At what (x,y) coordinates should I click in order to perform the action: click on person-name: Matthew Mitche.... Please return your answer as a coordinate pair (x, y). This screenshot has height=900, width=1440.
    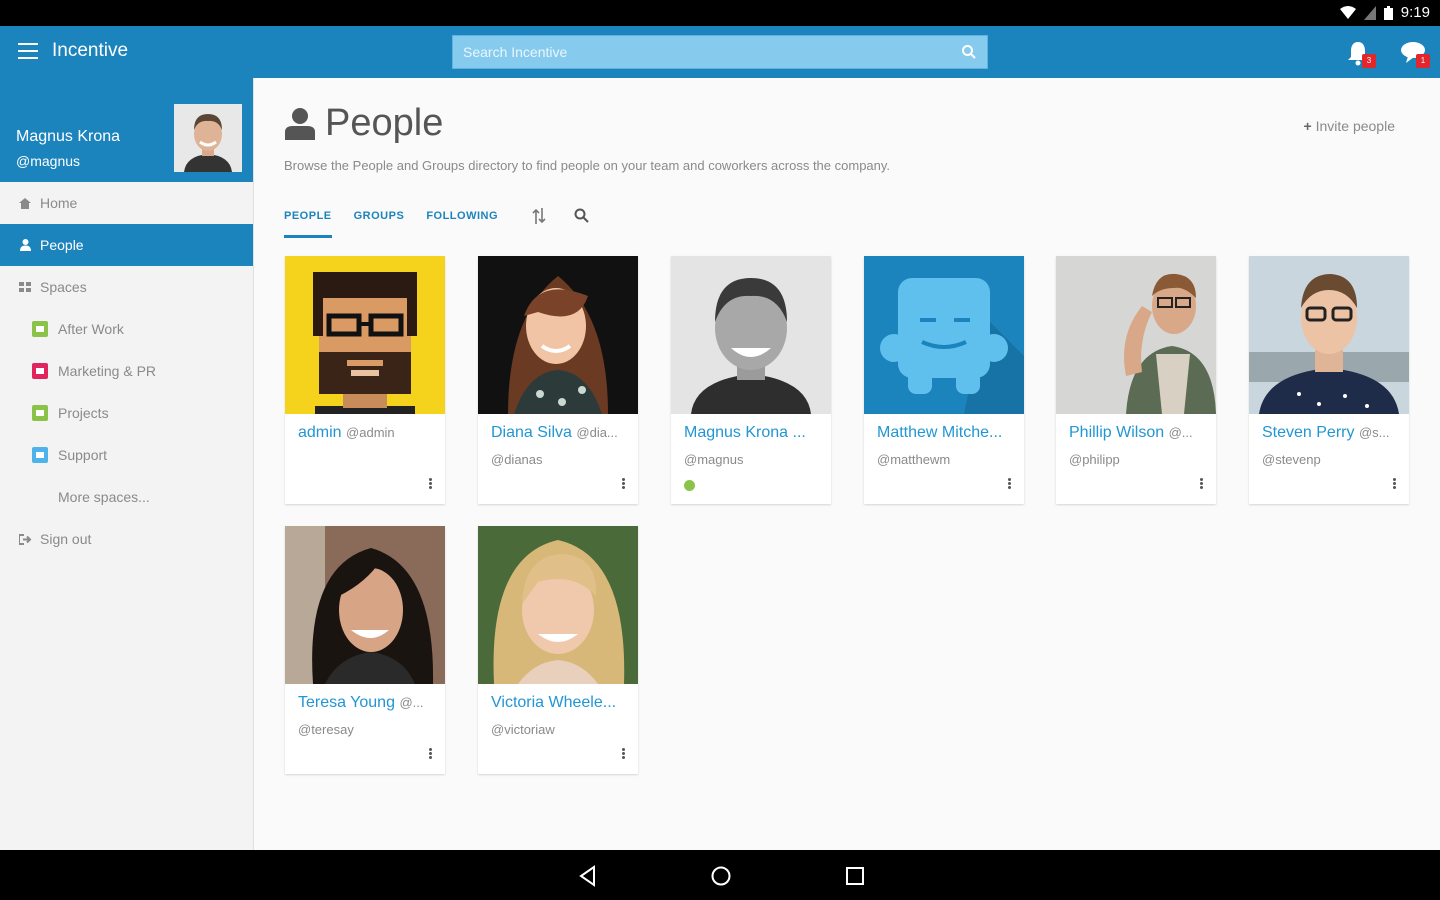
    Looking at the image, I should click on (940, 432).